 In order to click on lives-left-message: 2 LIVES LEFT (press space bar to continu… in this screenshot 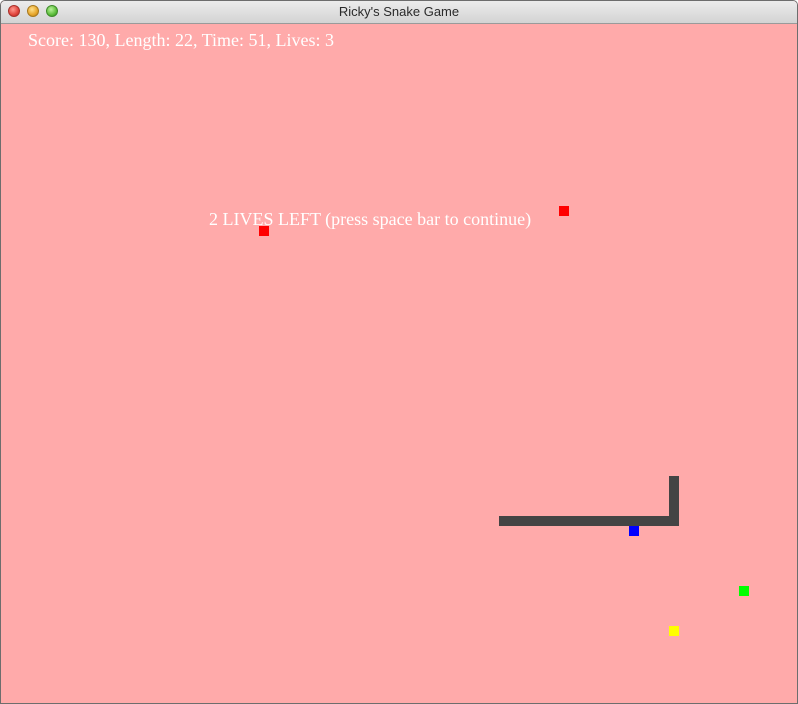, I will do `click(370, 219)`.